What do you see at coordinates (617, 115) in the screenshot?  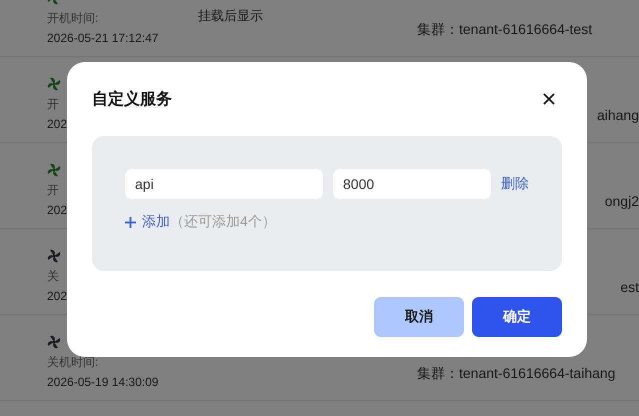 I see `cluster-label: aihang` at bounding box center [617, 115].